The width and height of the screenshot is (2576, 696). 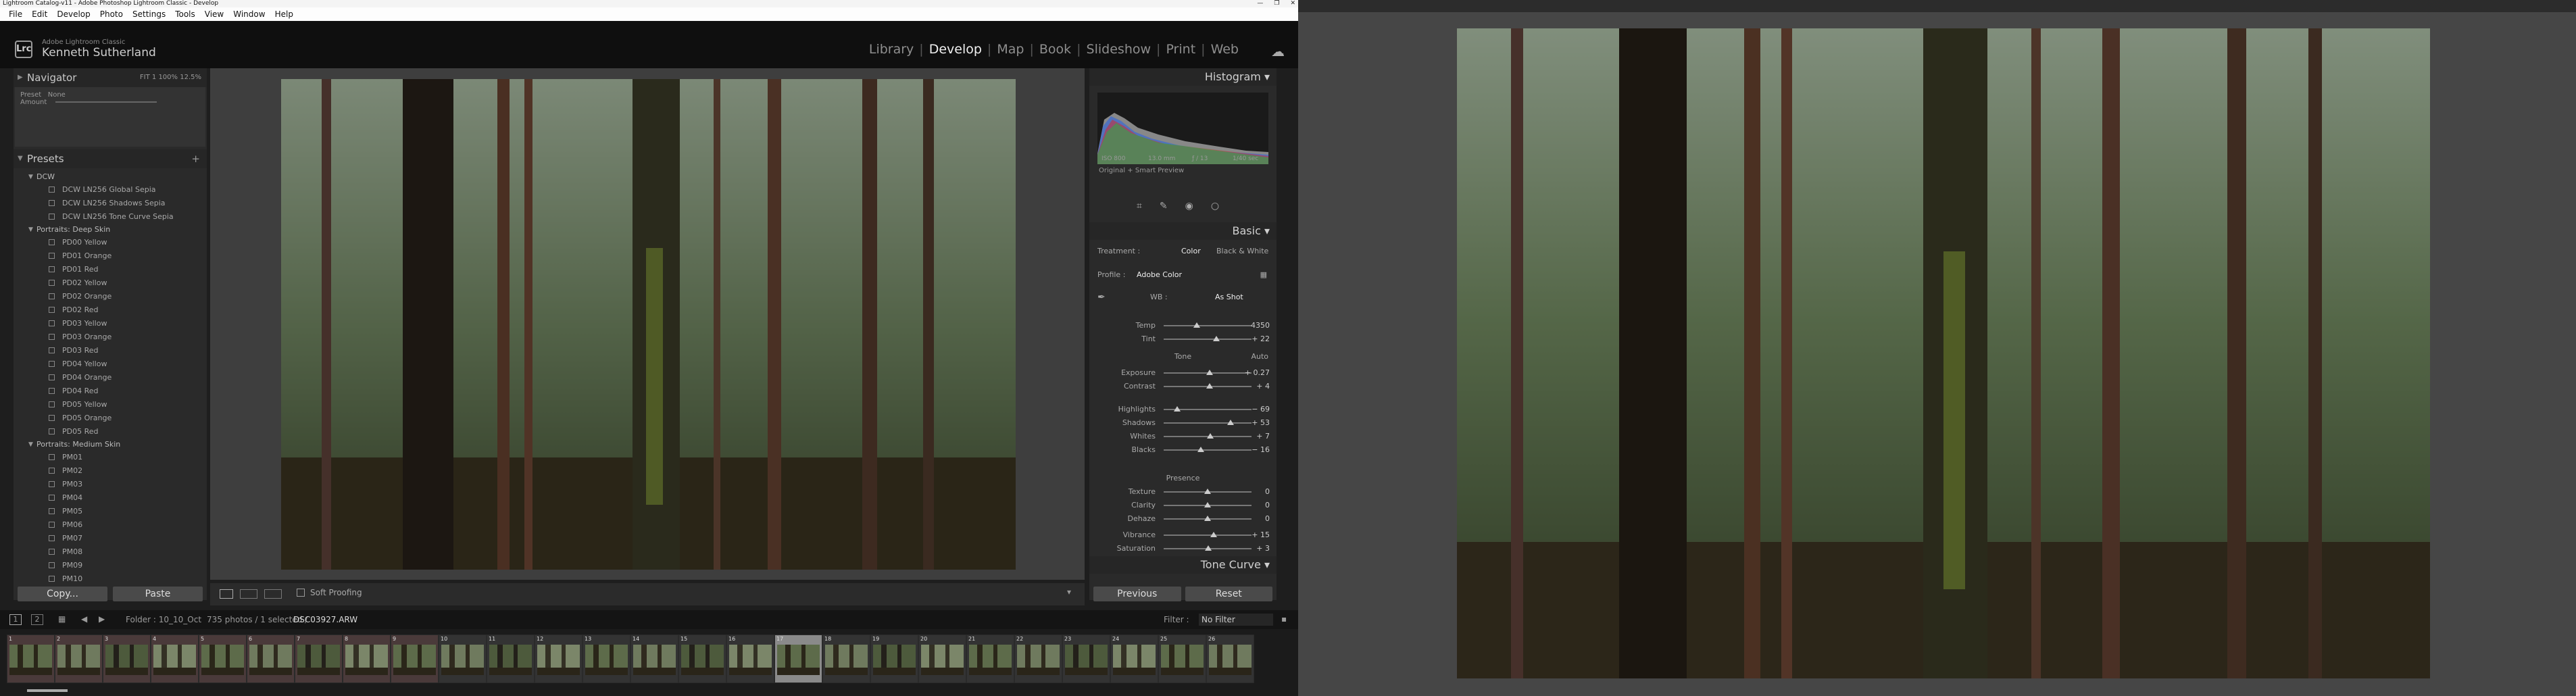 I want to click on filmstrip-thumbnail: 2, so click(x=79, y=659).